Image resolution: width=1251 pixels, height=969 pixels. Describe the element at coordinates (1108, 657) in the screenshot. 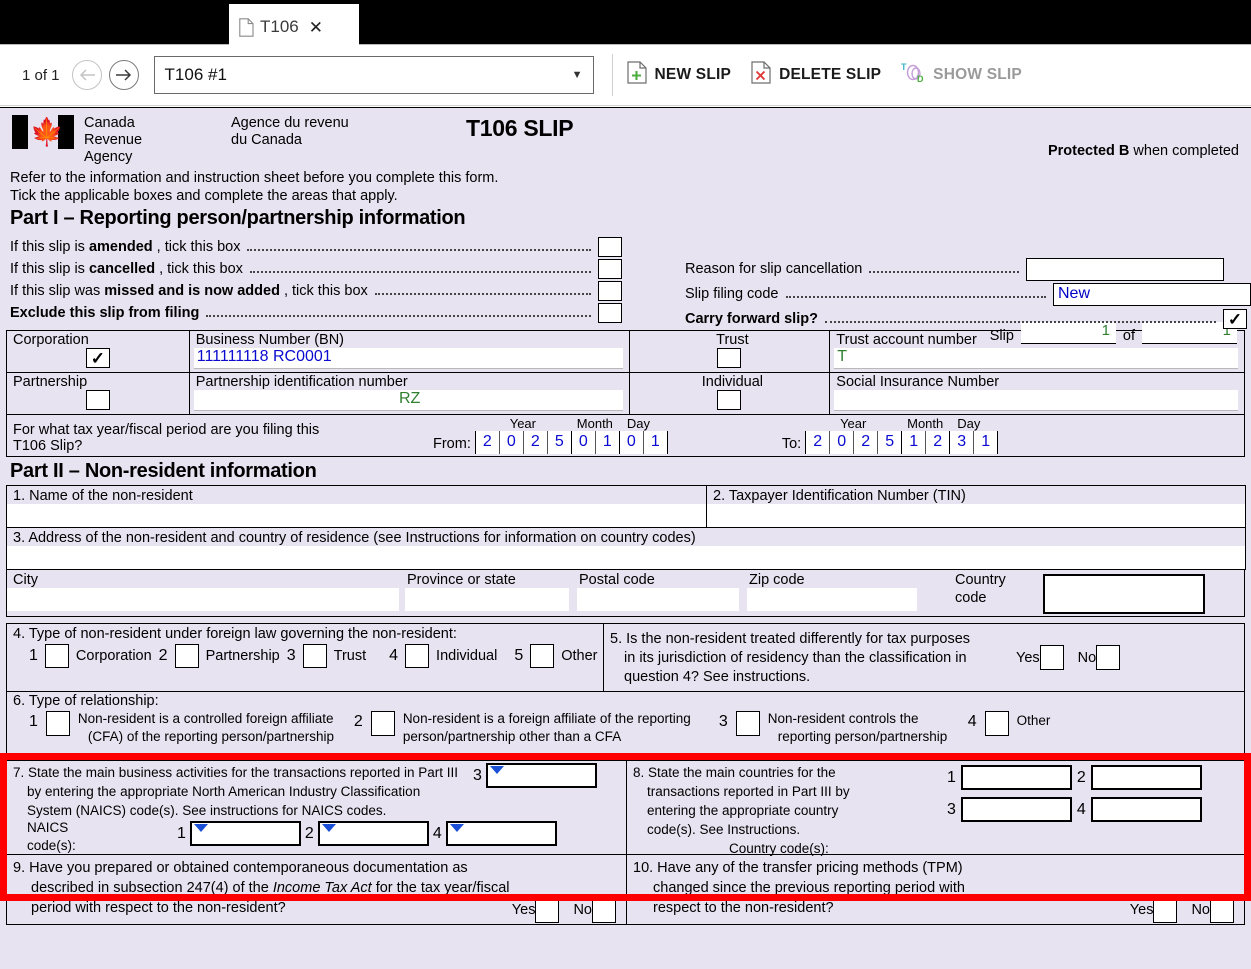

I see `q5-no-checkbox` at that location.